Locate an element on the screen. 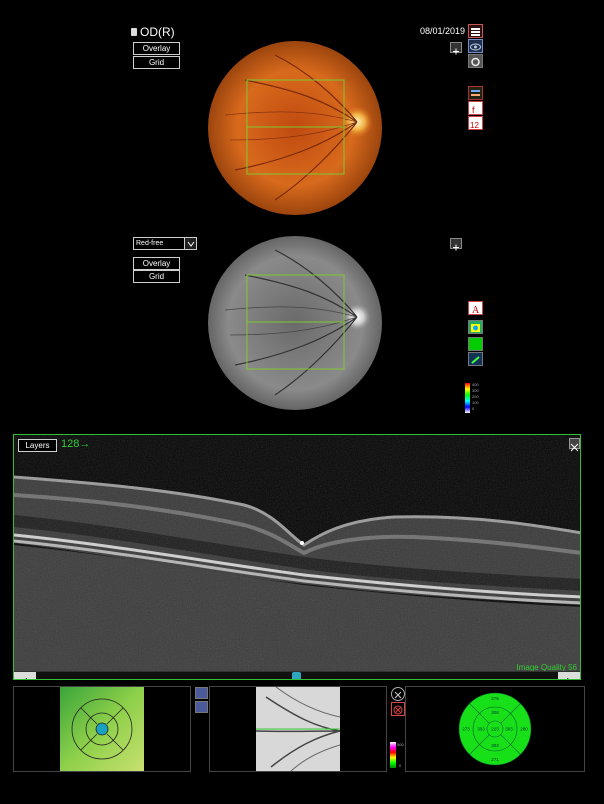 The image size is (604, 804). thickness-map-image is located at coordinates (102, 729).